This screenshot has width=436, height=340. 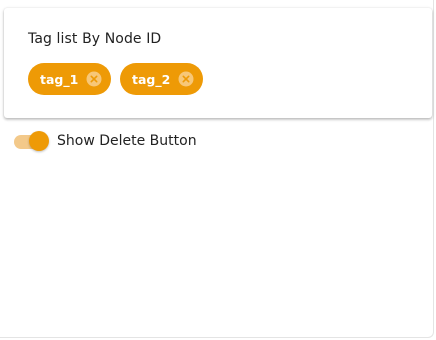 I want to click on show-delete-toggle, so click(x=32, y=141).